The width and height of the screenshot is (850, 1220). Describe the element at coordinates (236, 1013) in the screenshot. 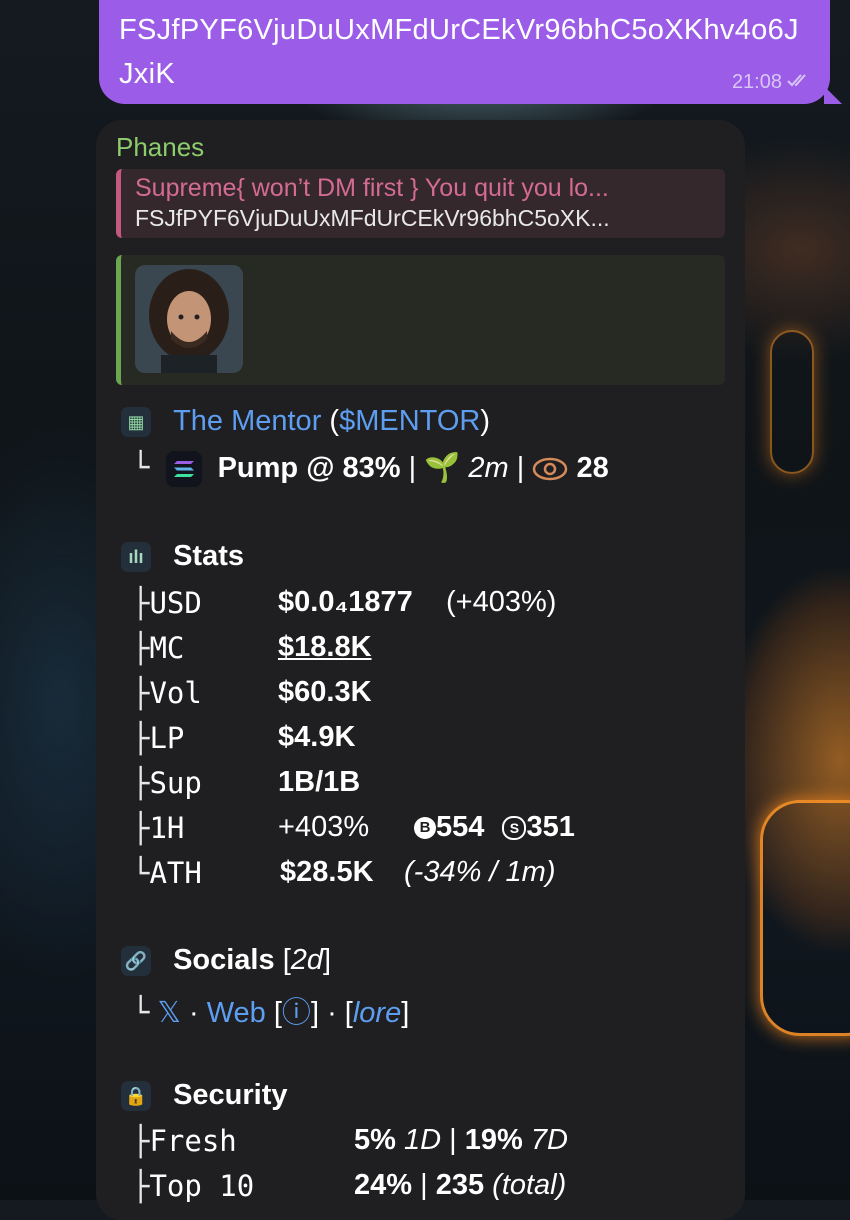

I see `web-link: Web` at that location.